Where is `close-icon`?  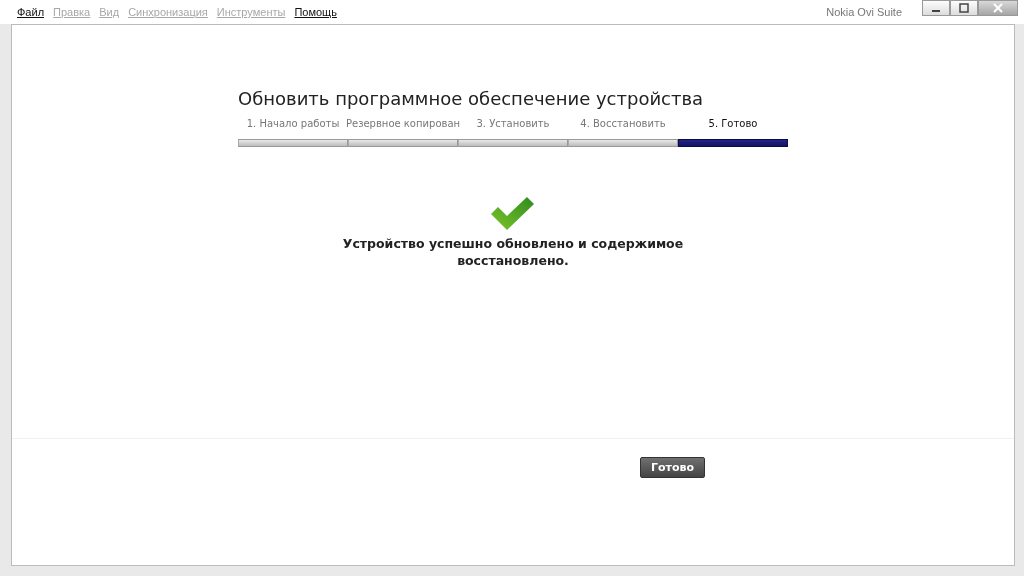 close-icon is located at coordinates (998, 8).